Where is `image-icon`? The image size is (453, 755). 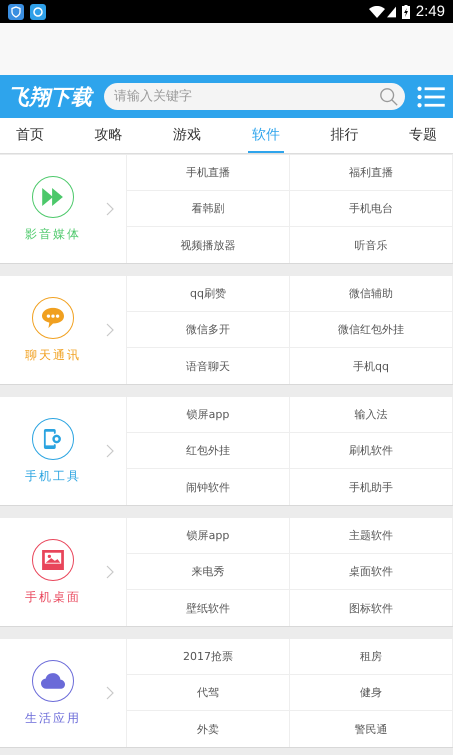
image-icon is located at coordinates (53, 560).